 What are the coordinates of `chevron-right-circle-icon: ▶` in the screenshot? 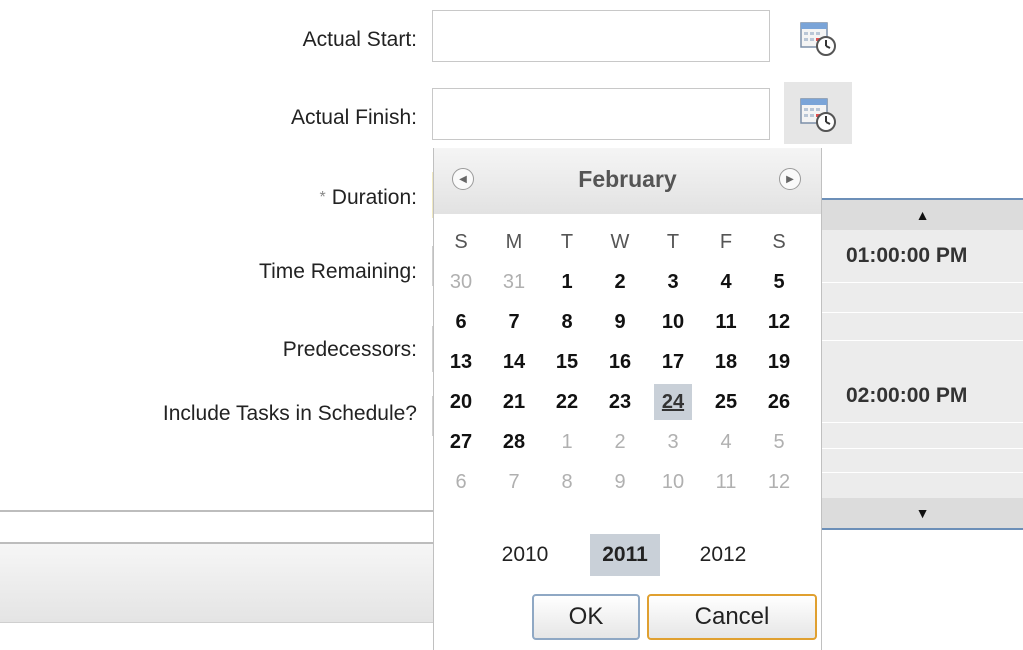 It's located at (790, 179).